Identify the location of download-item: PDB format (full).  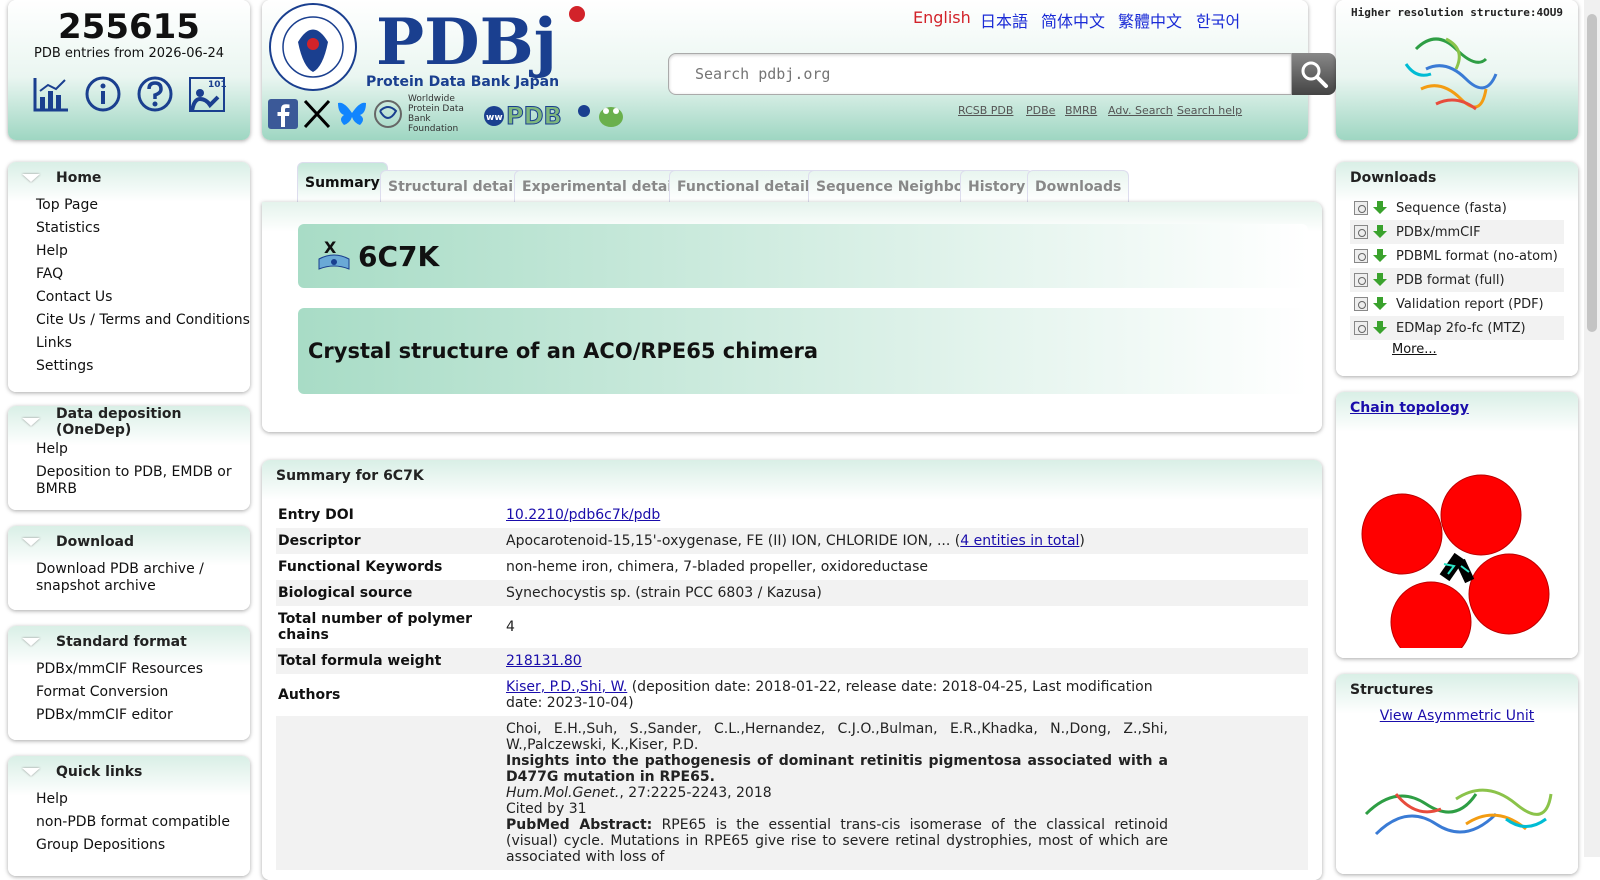
(1457, 280).